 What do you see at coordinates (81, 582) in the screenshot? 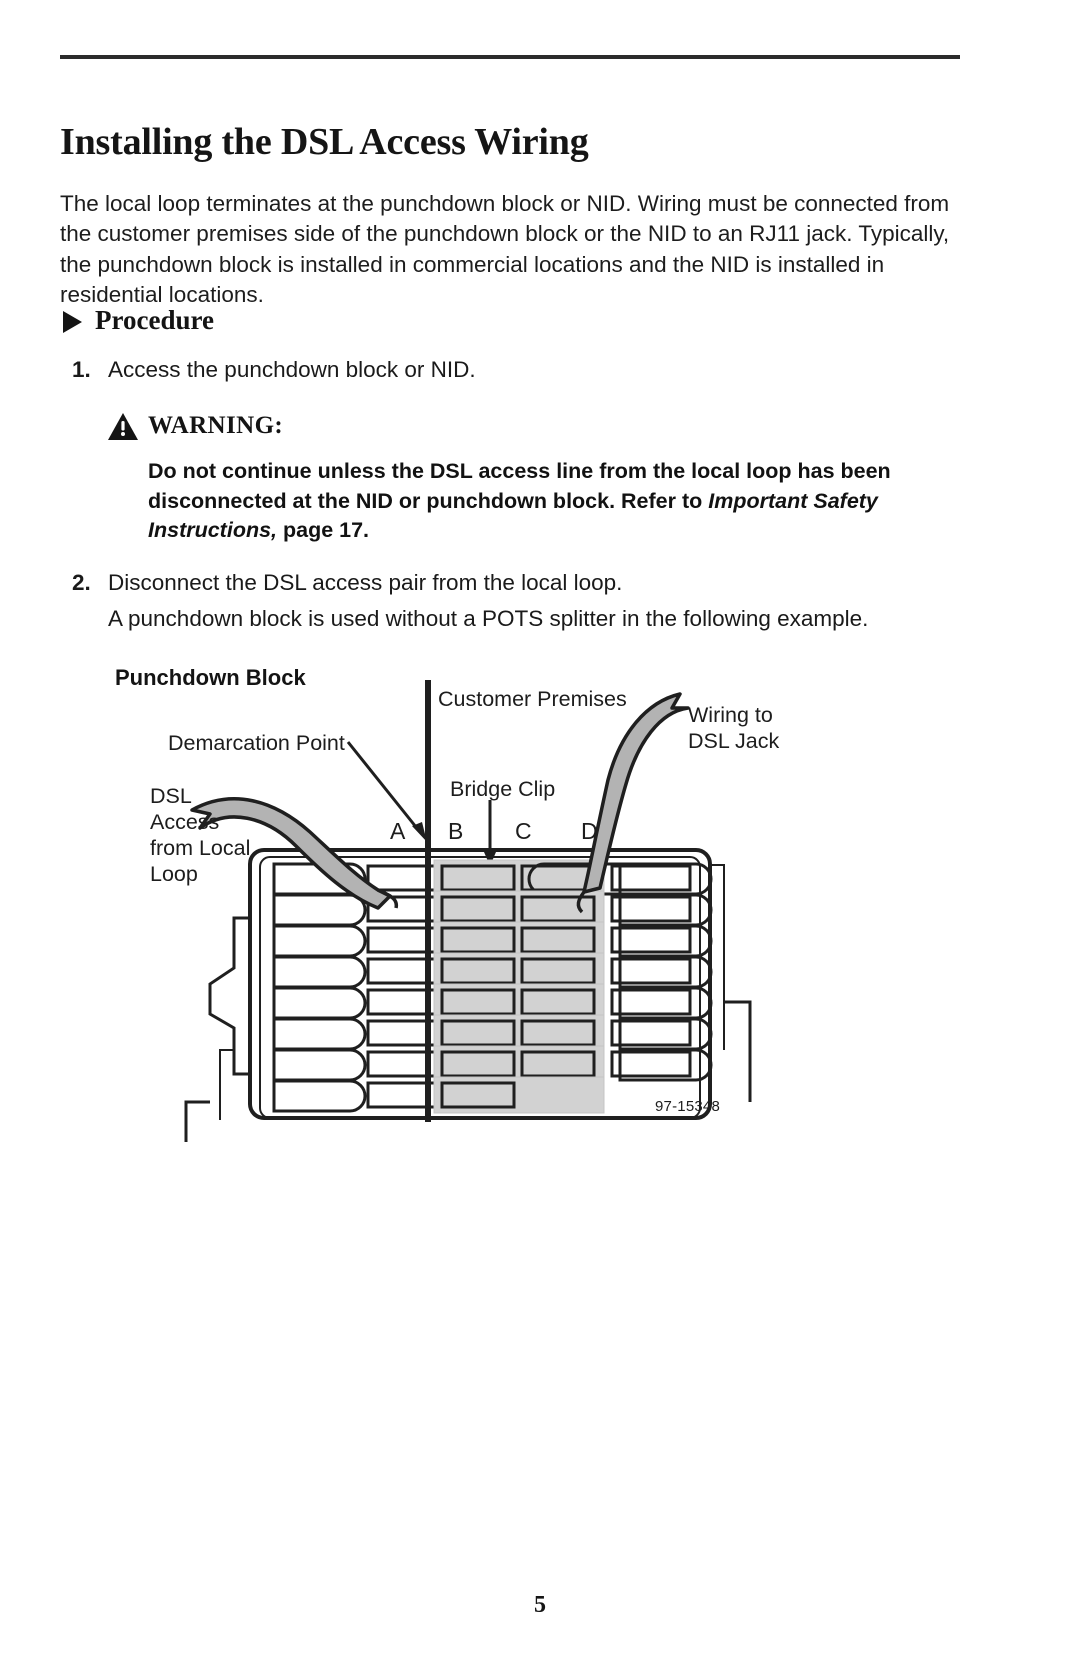
I see `step-number: 2.` at bounding box center [81, 582].